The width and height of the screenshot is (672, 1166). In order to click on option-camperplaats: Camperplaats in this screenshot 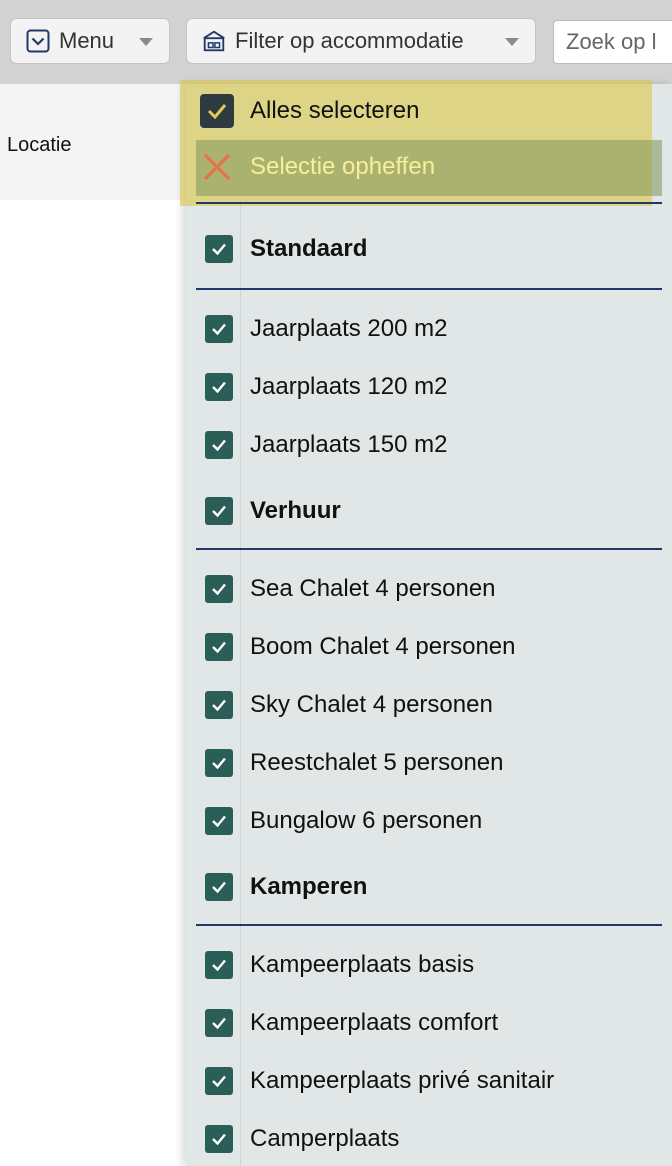, I will do `click(302, 1139)`.